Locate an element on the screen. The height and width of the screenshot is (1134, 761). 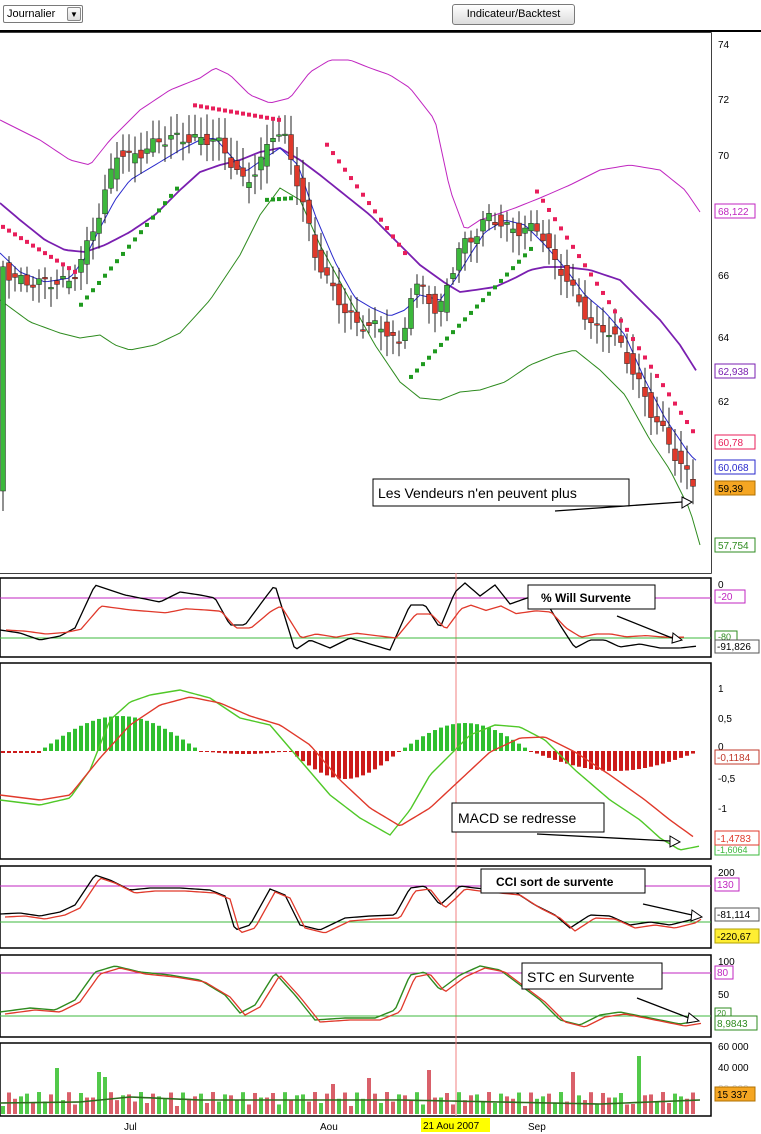
ma-badge: 62,938 is located at coordinates (733, 372).